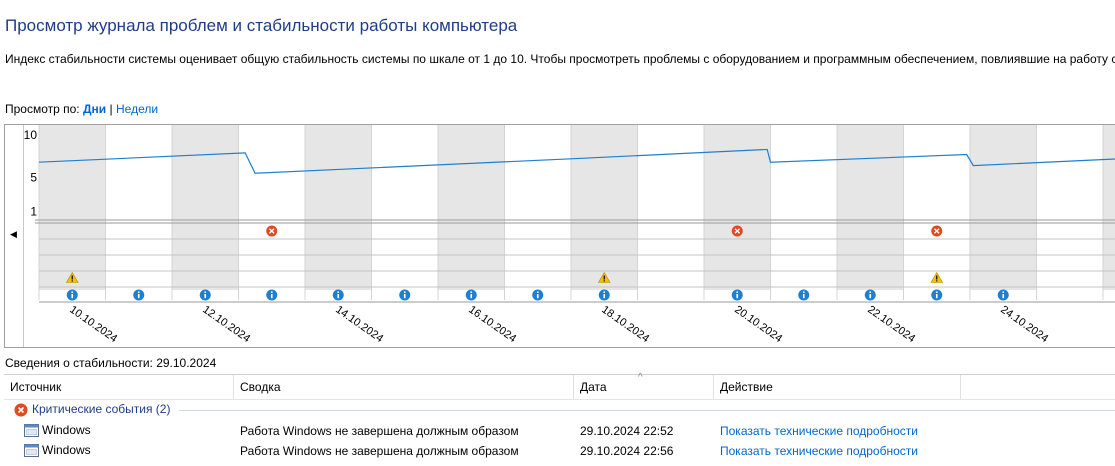 This screenshot has width=1115, height=466. What do you see at coordinates (31, 135) in the screenshot?
I see `y-tick-label: 10` at bounding box center [31, 135].